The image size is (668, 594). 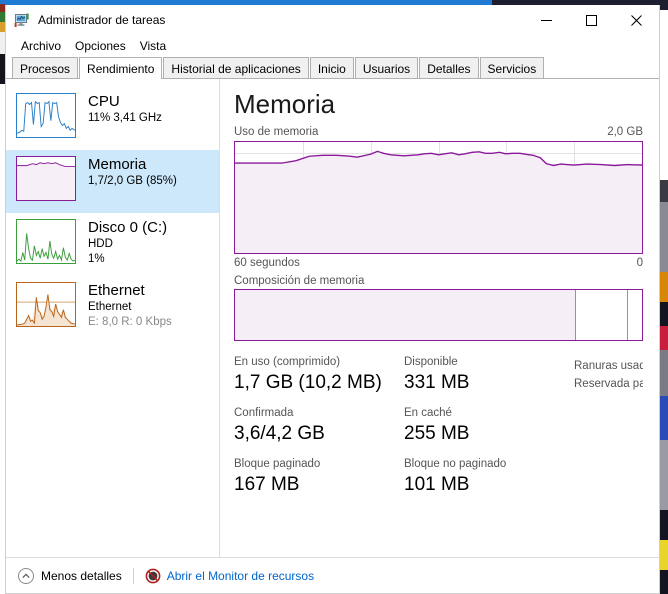 I want to click on sidebar-item-cpu-sub: 11% 3,41 GHz, so click(x=125, y=118).